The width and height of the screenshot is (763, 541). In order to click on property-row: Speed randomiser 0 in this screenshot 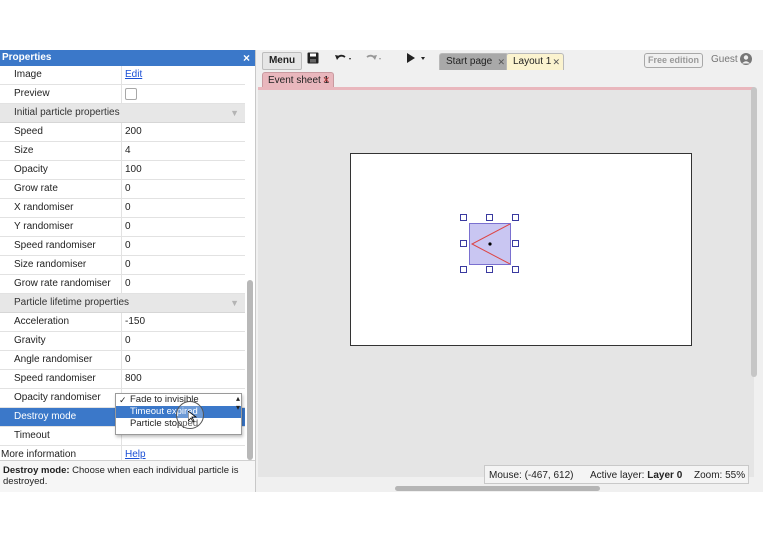, I will do `click(122, 246)`.